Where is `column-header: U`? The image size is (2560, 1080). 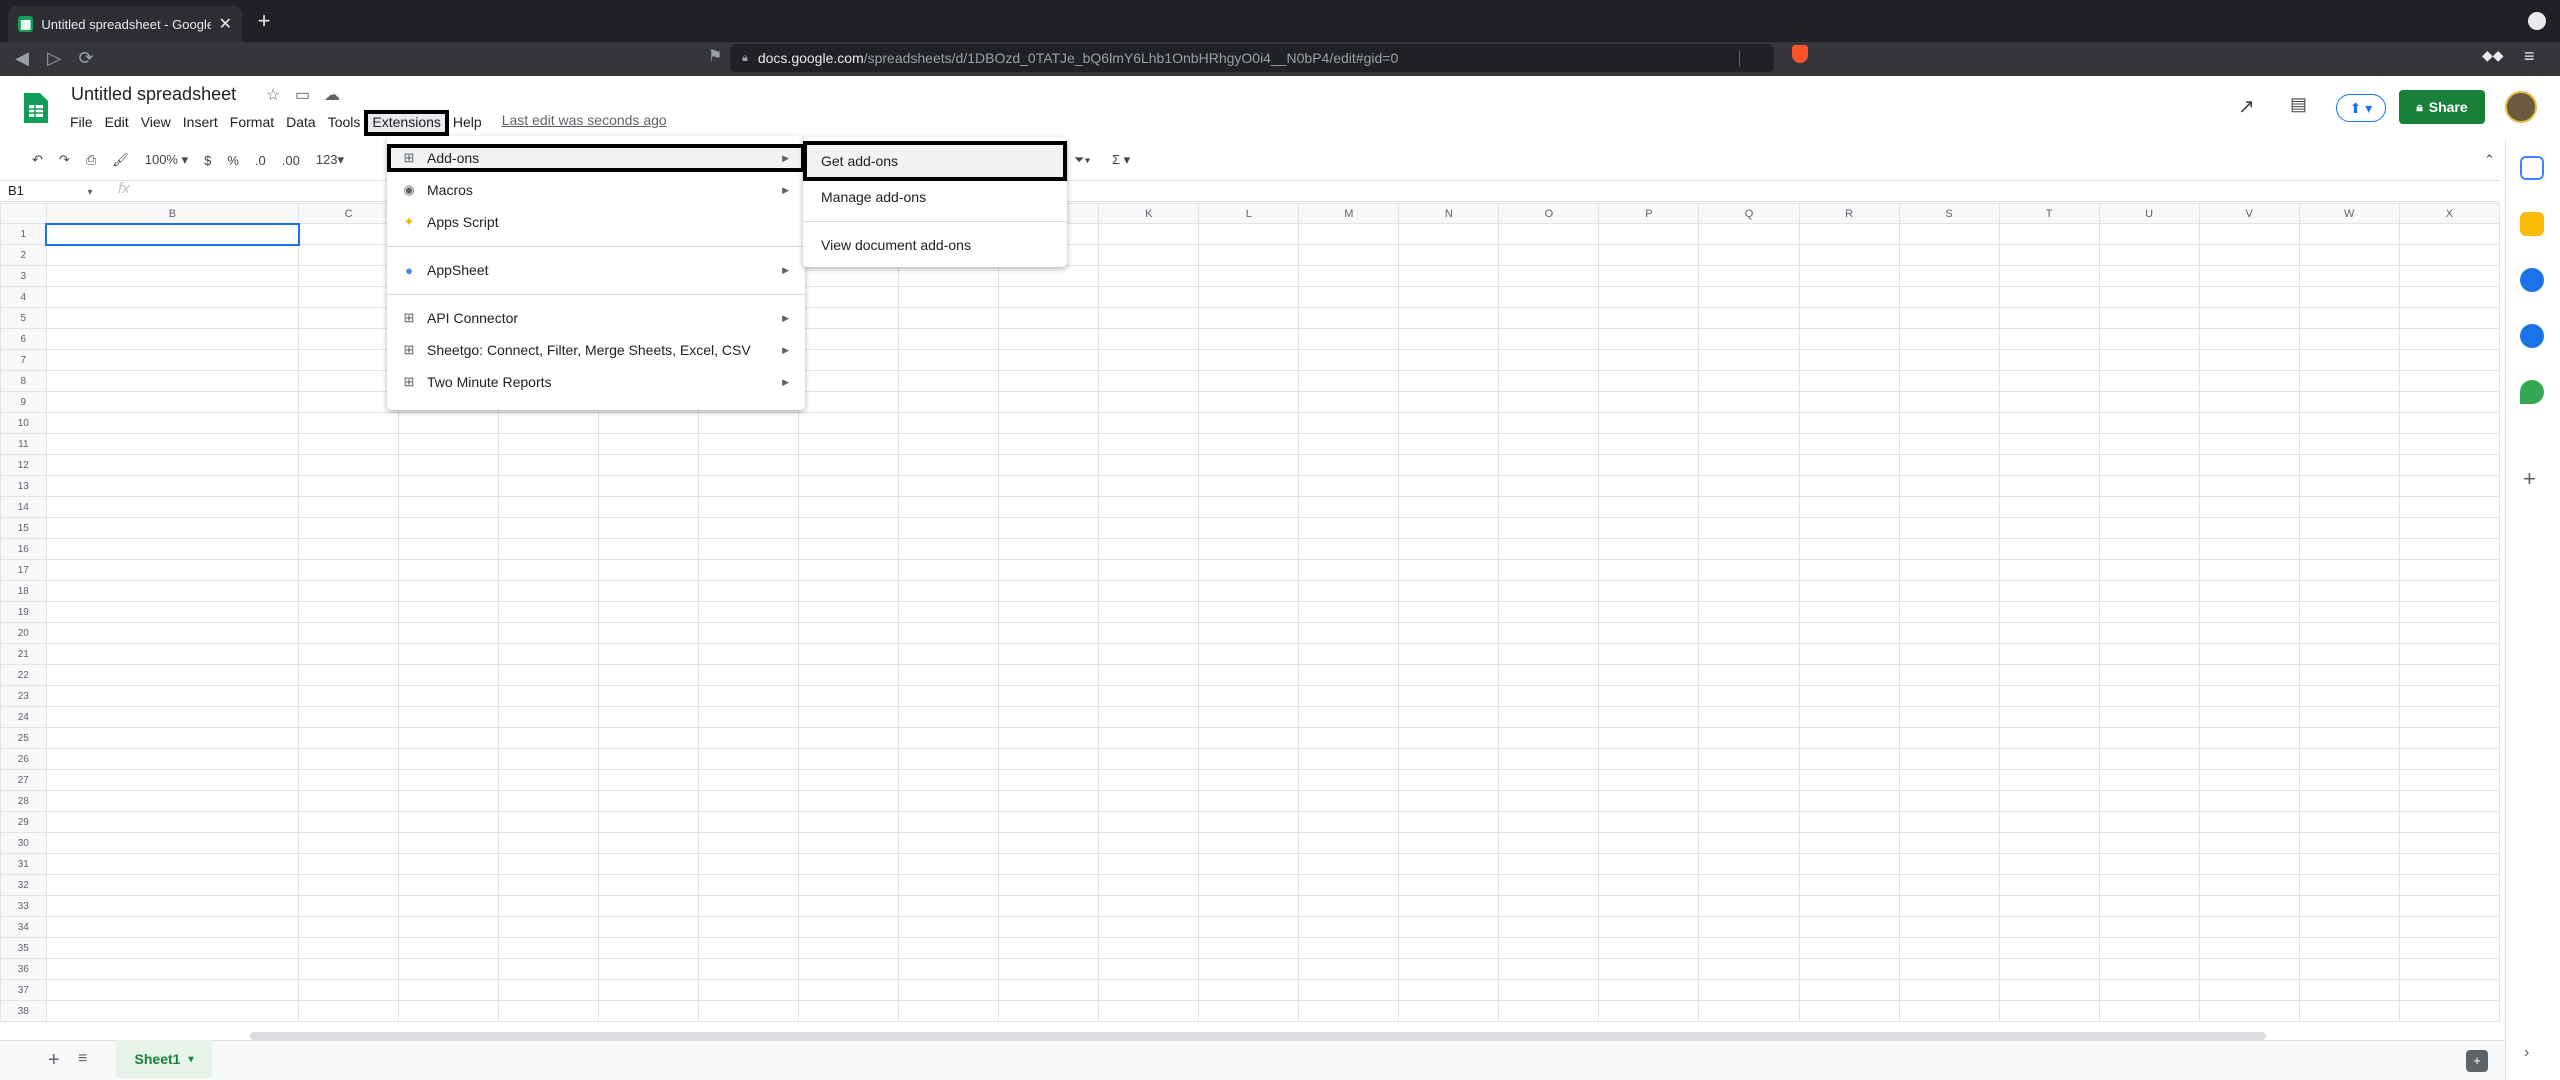 column-header: U is located at coordinates (2149, 213).